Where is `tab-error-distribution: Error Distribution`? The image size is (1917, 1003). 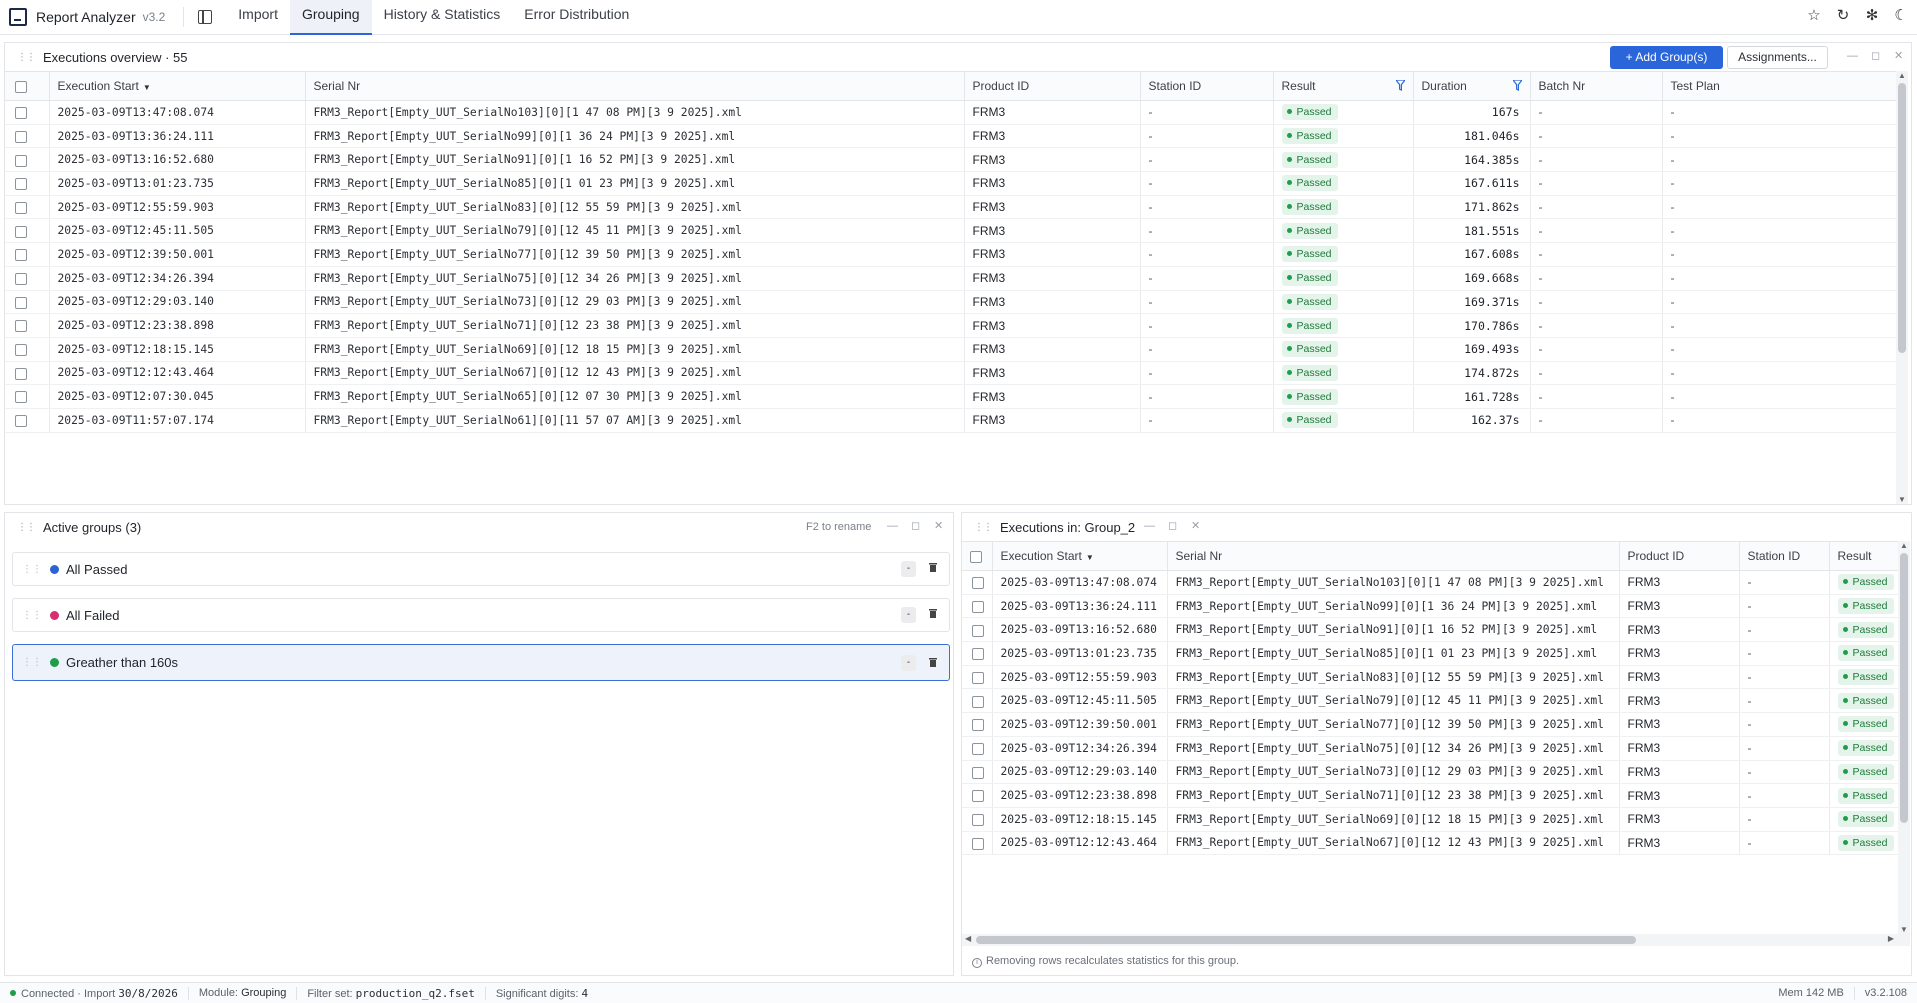
tab-error-distribution: Error Distribution is located at coordinates (576, 17).